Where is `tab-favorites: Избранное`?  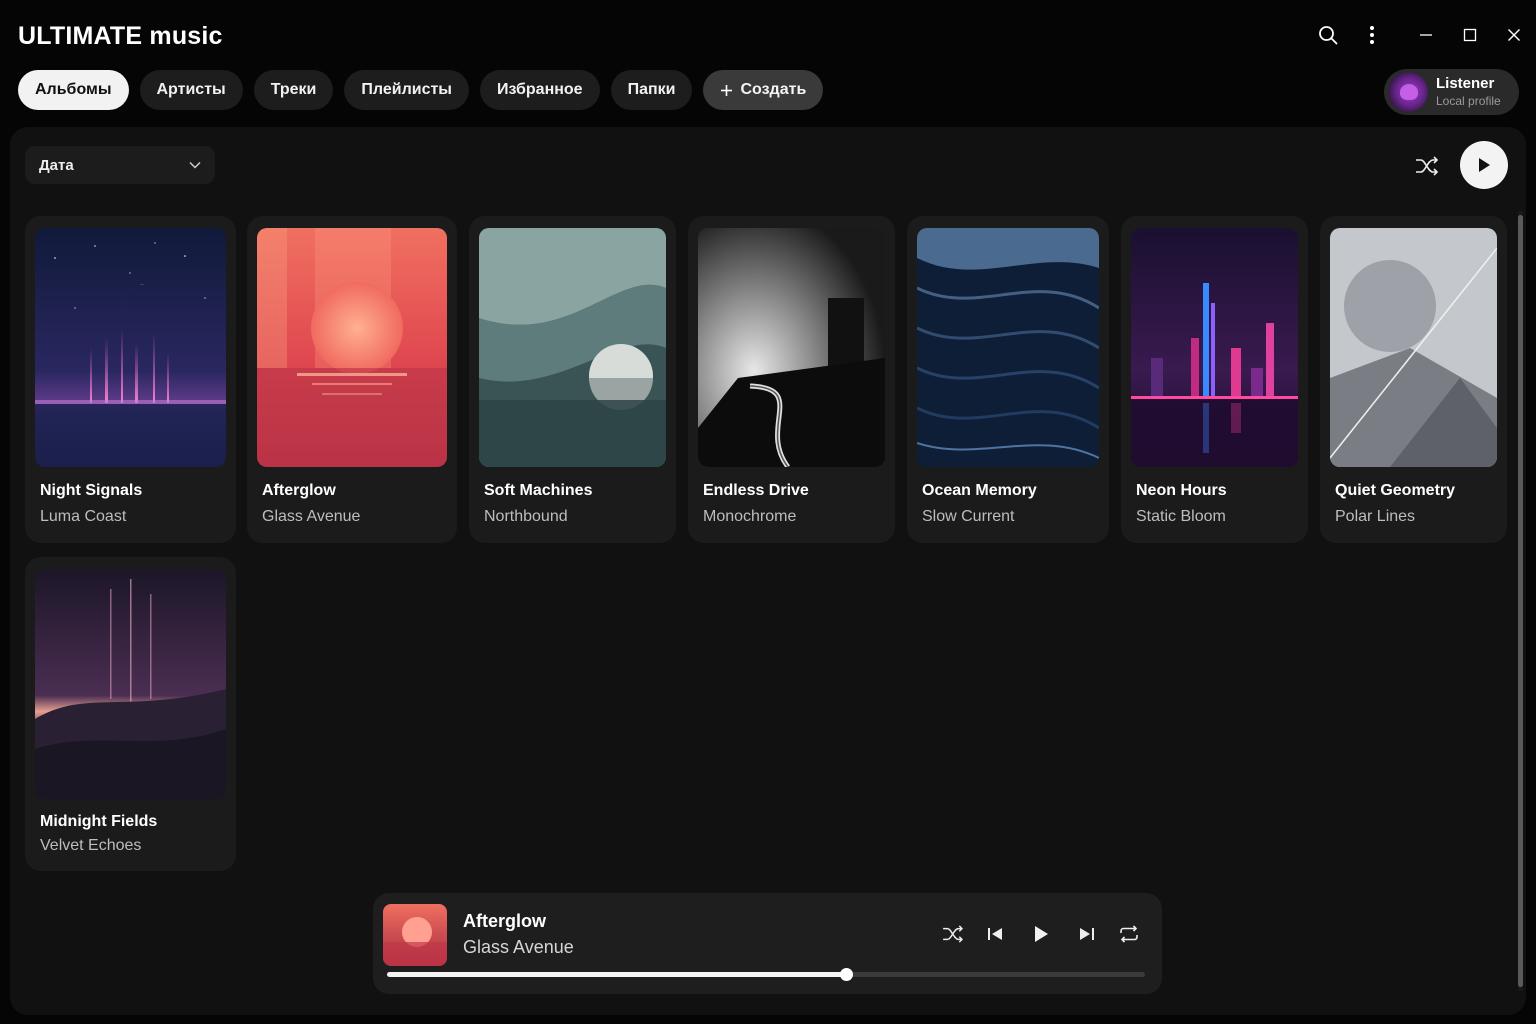
tab-favorites: Избранное is located at coordinates (539, 90).